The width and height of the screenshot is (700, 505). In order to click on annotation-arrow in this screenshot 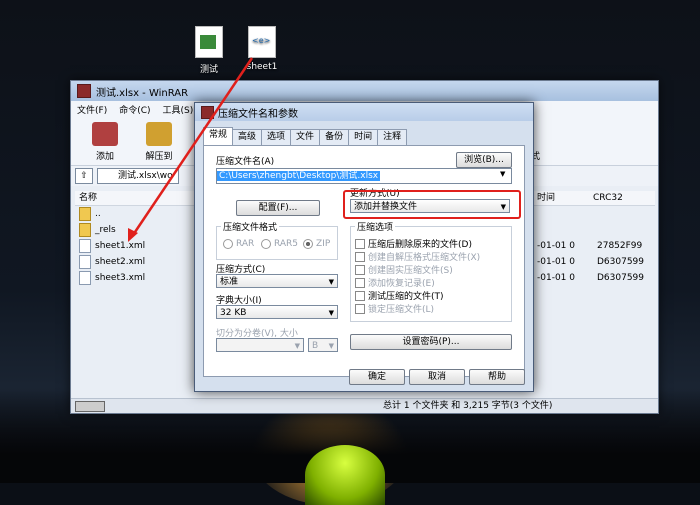, I will do `click(191, 149)`.